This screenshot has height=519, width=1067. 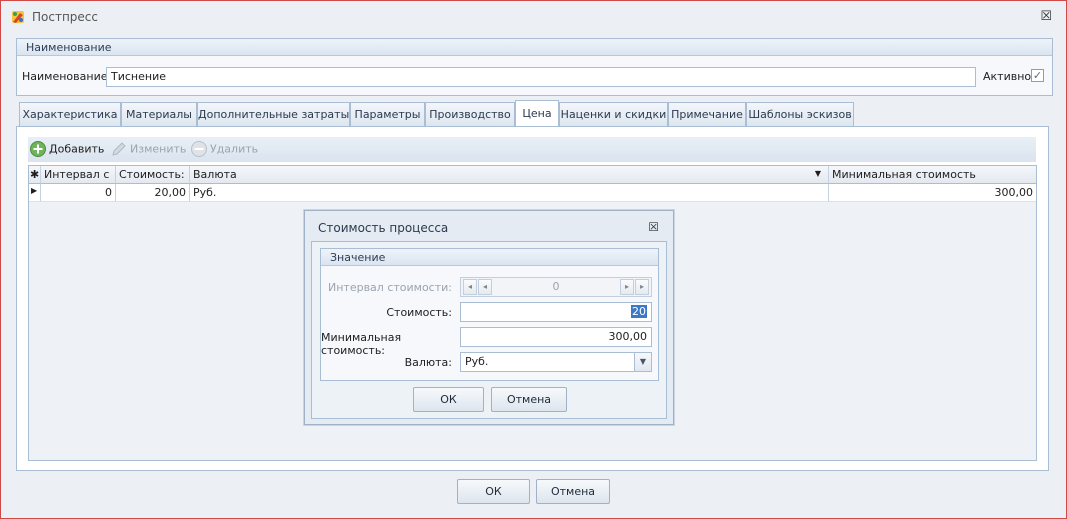 I want to click on active-checkbox: ✓, so click(x=1037, y=75).